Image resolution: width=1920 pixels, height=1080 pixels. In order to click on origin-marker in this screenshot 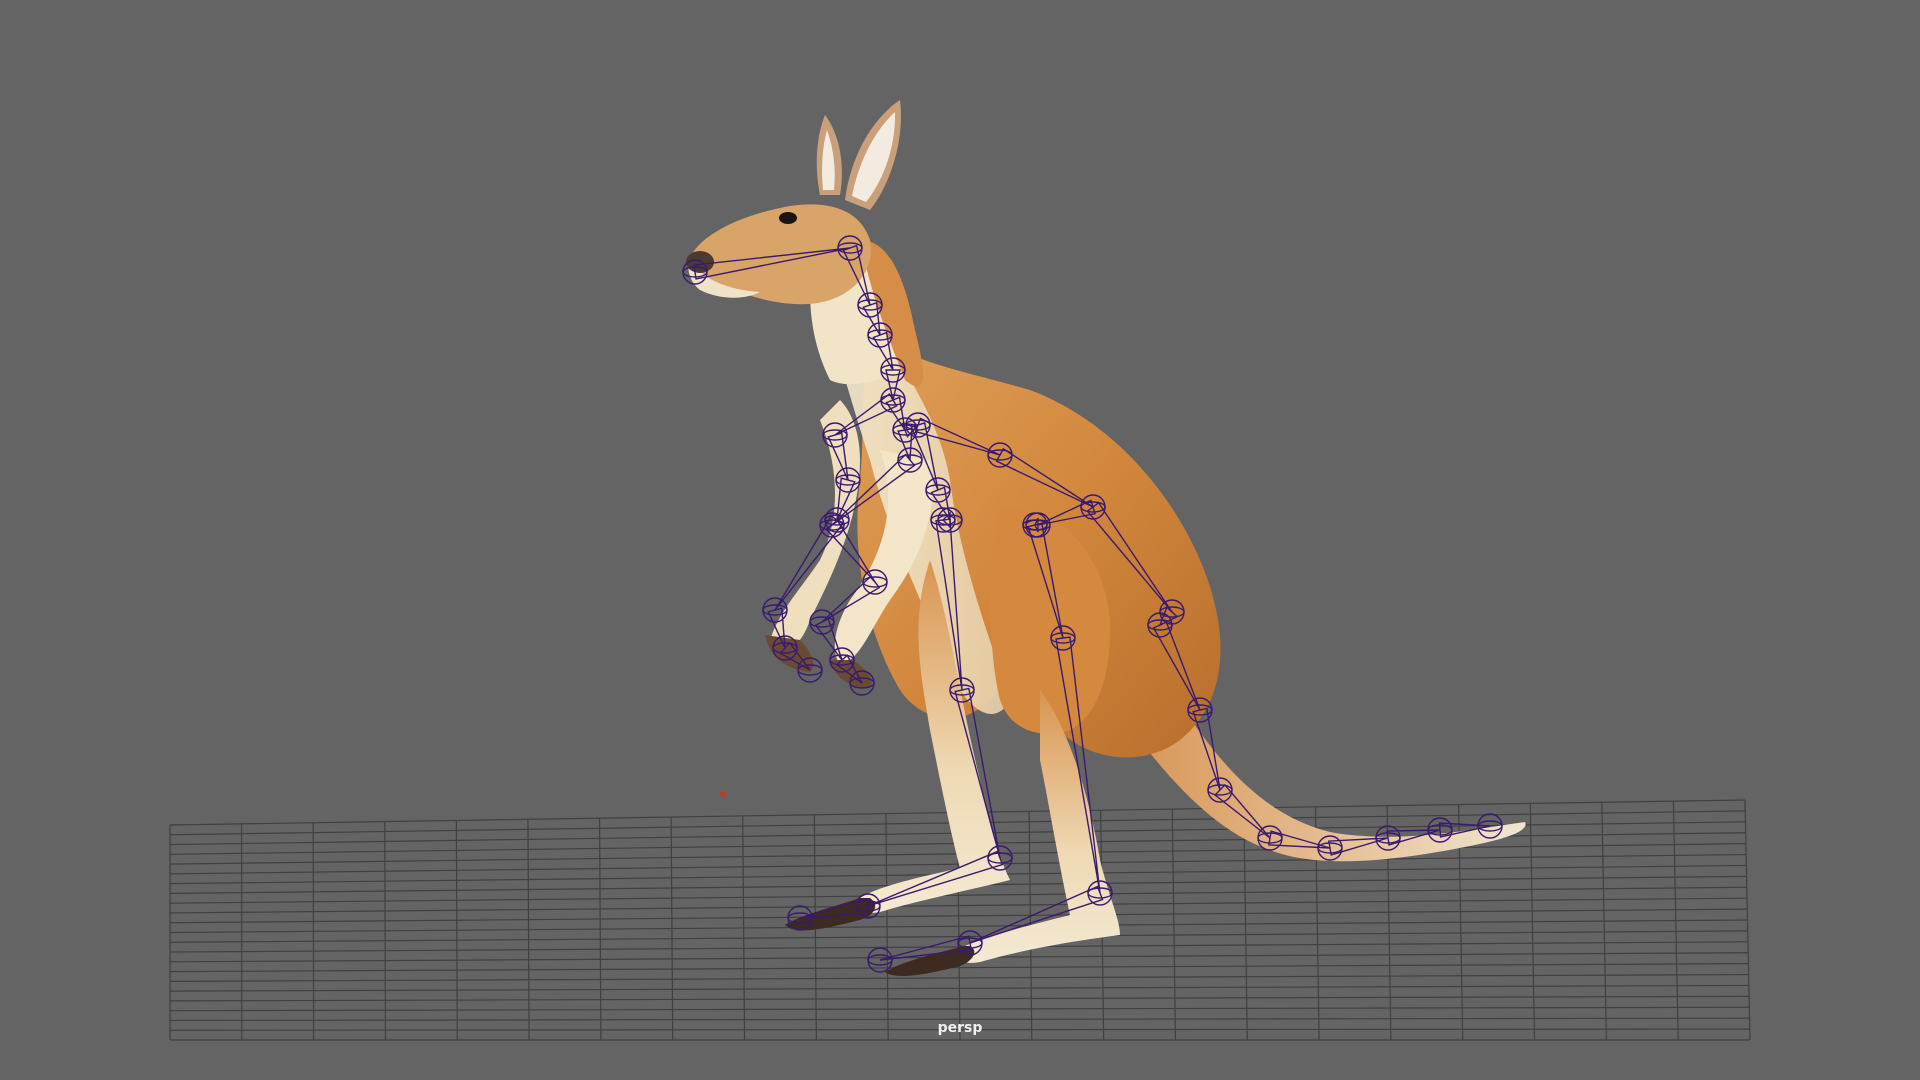, I will do `click(723, 794)`.